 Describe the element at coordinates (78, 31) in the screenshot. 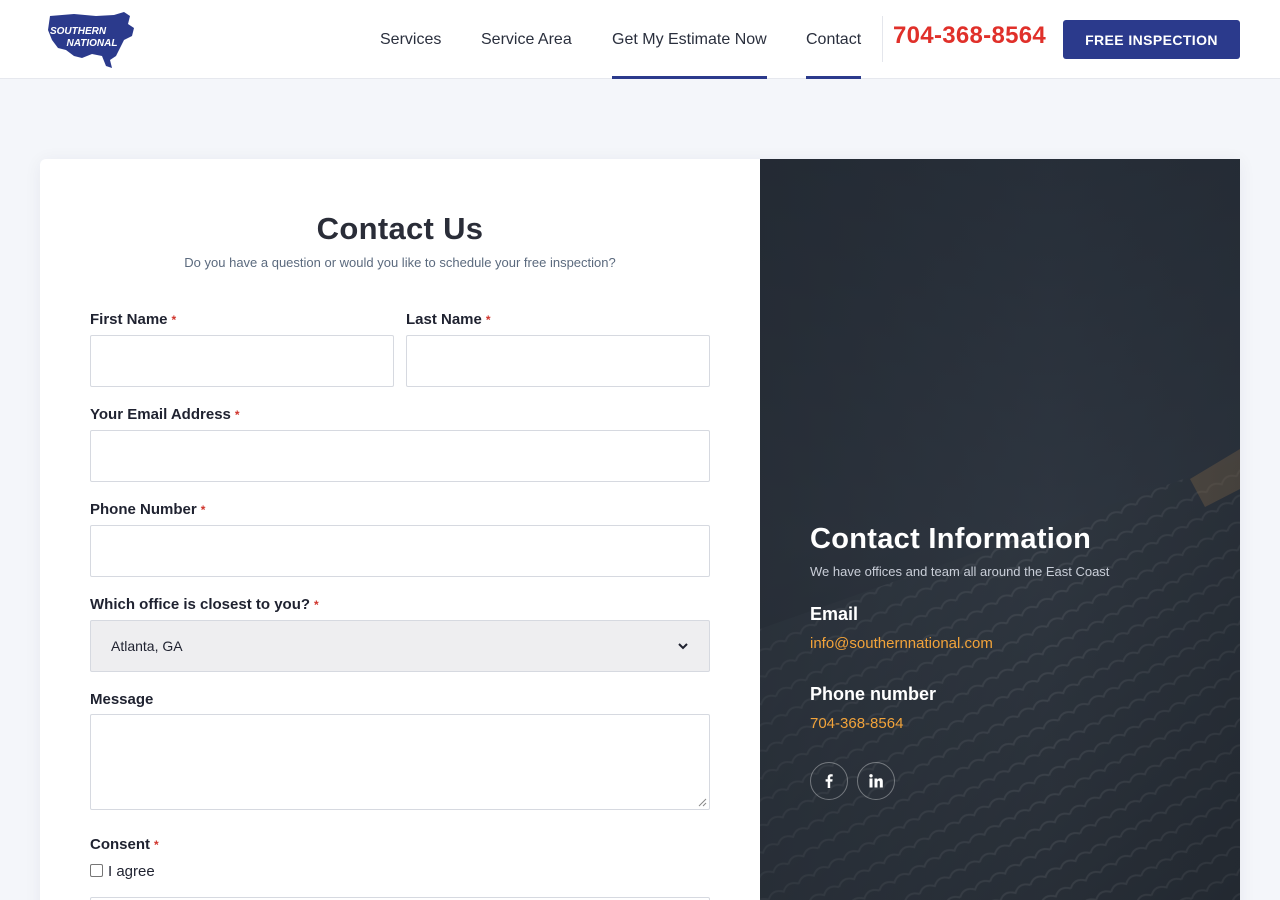

I see `logo-line1: SOUTHERN` at that location.